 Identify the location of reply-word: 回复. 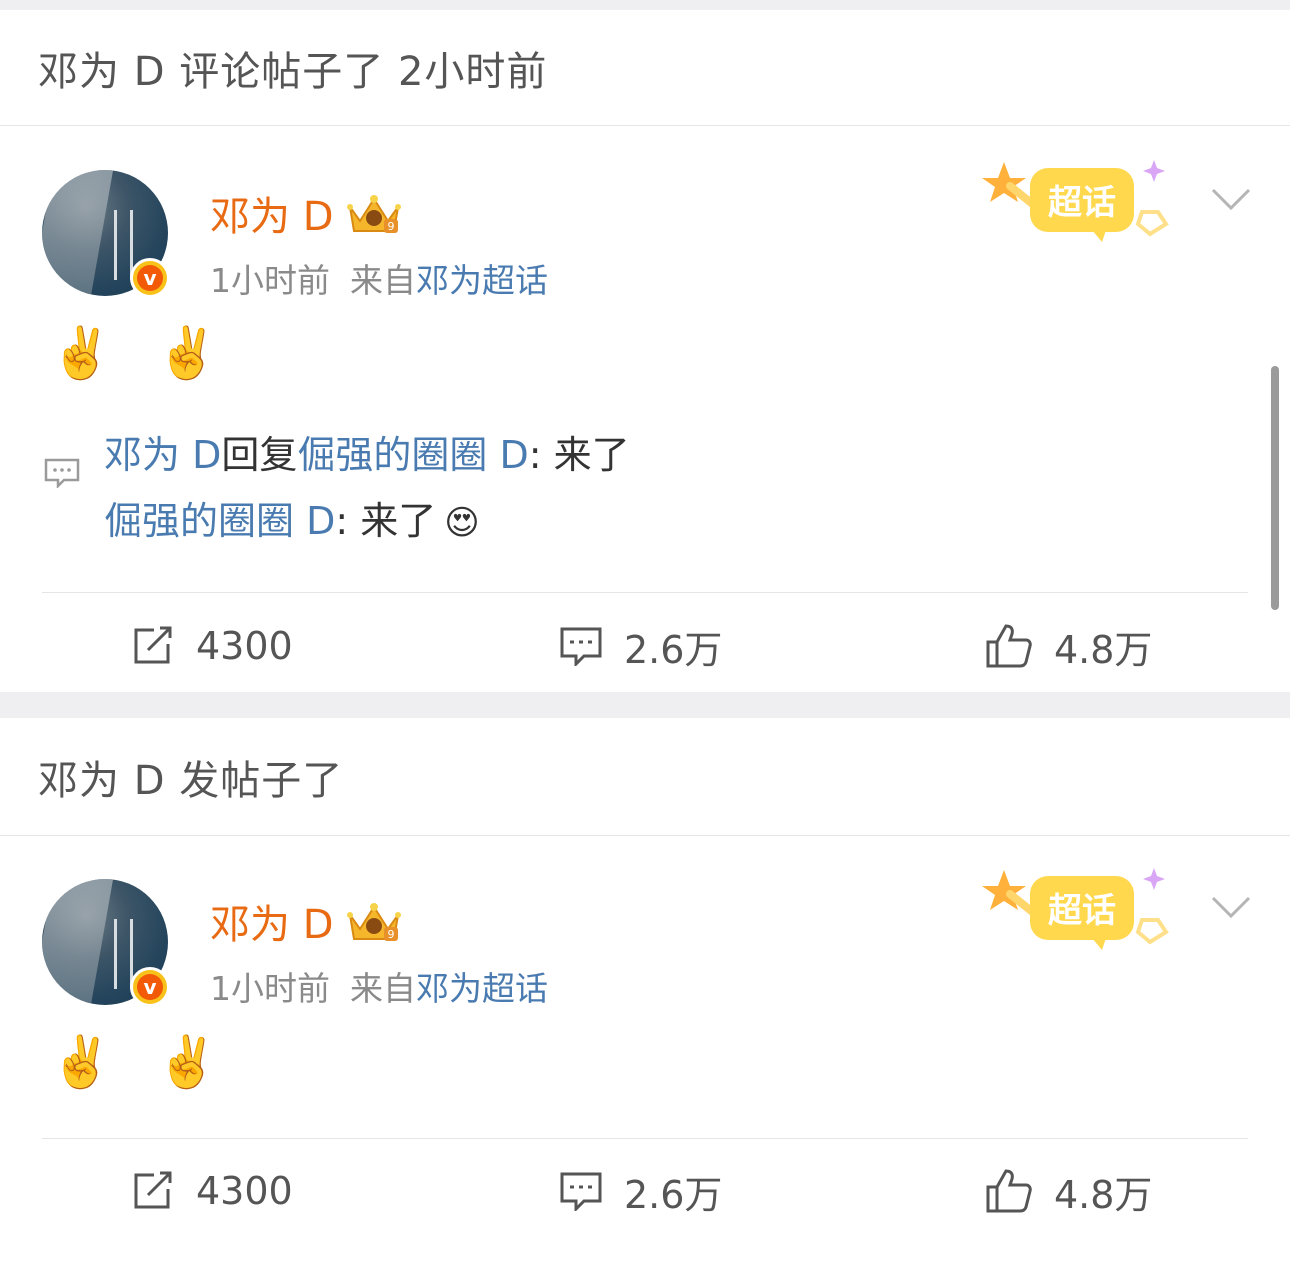
(259, 455).